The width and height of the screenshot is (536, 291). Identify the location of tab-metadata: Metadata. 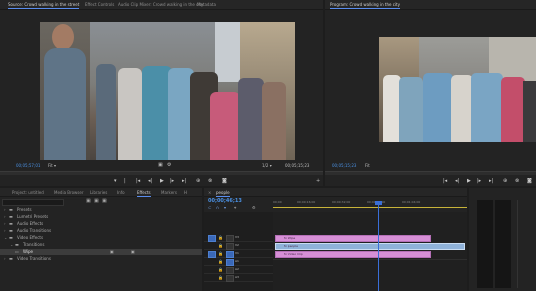
(206, 4).